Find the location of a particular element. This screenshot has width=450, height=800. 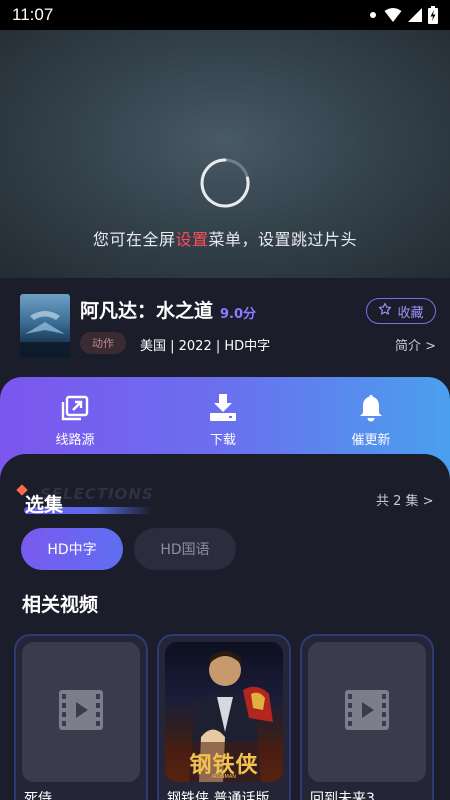

tip-settings-highlight: 设置 is located at coordinates (192, 239).